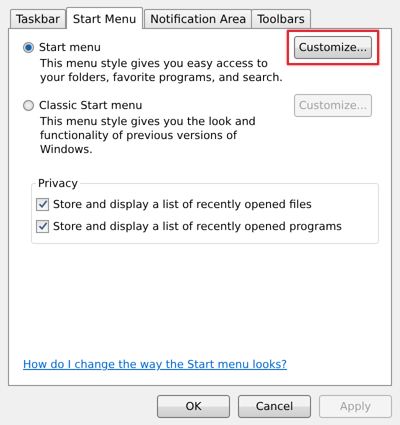 This screenshot has width=400, height=425. Describe the element at coordinates (155, 364) in the screenshot. I see `help-link: How do I change the way the Start menu looks?` at that location.